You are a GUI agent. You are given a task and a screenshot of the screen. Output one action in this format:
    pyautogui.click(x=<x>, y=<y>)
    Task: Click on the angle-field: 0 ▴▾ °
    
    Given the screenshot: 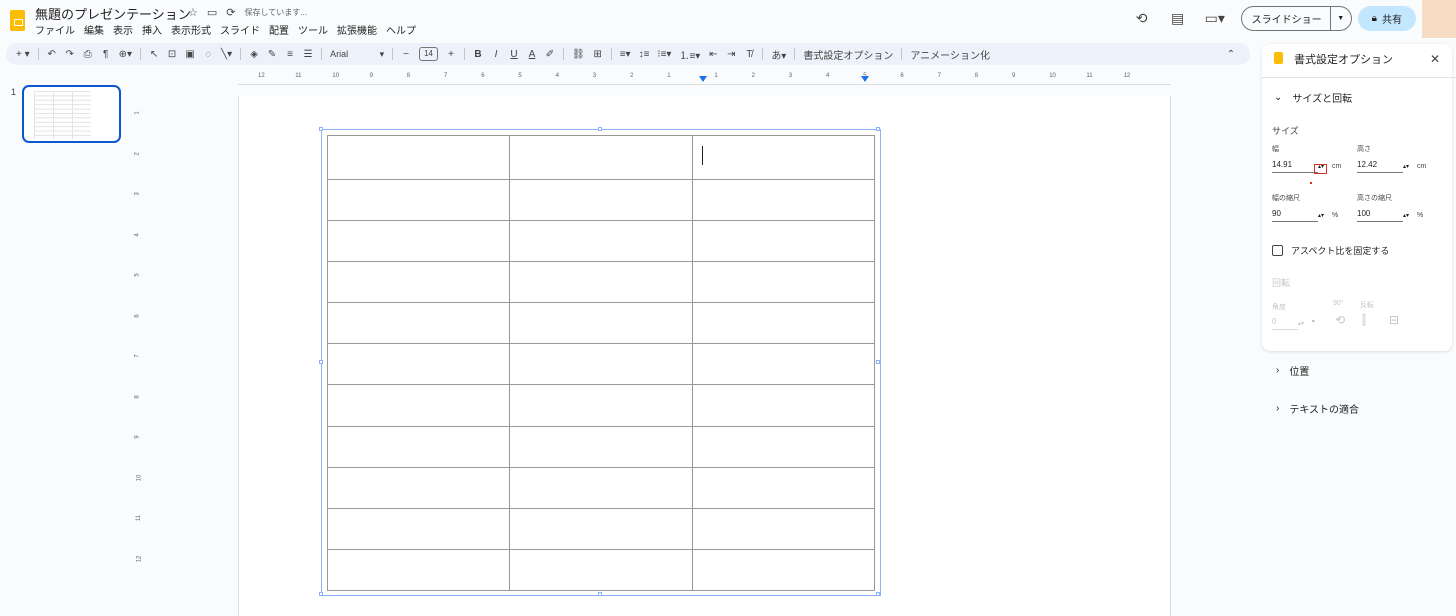 What is the action you would take?
    pyautogui.click(x=1293, y=323)
    